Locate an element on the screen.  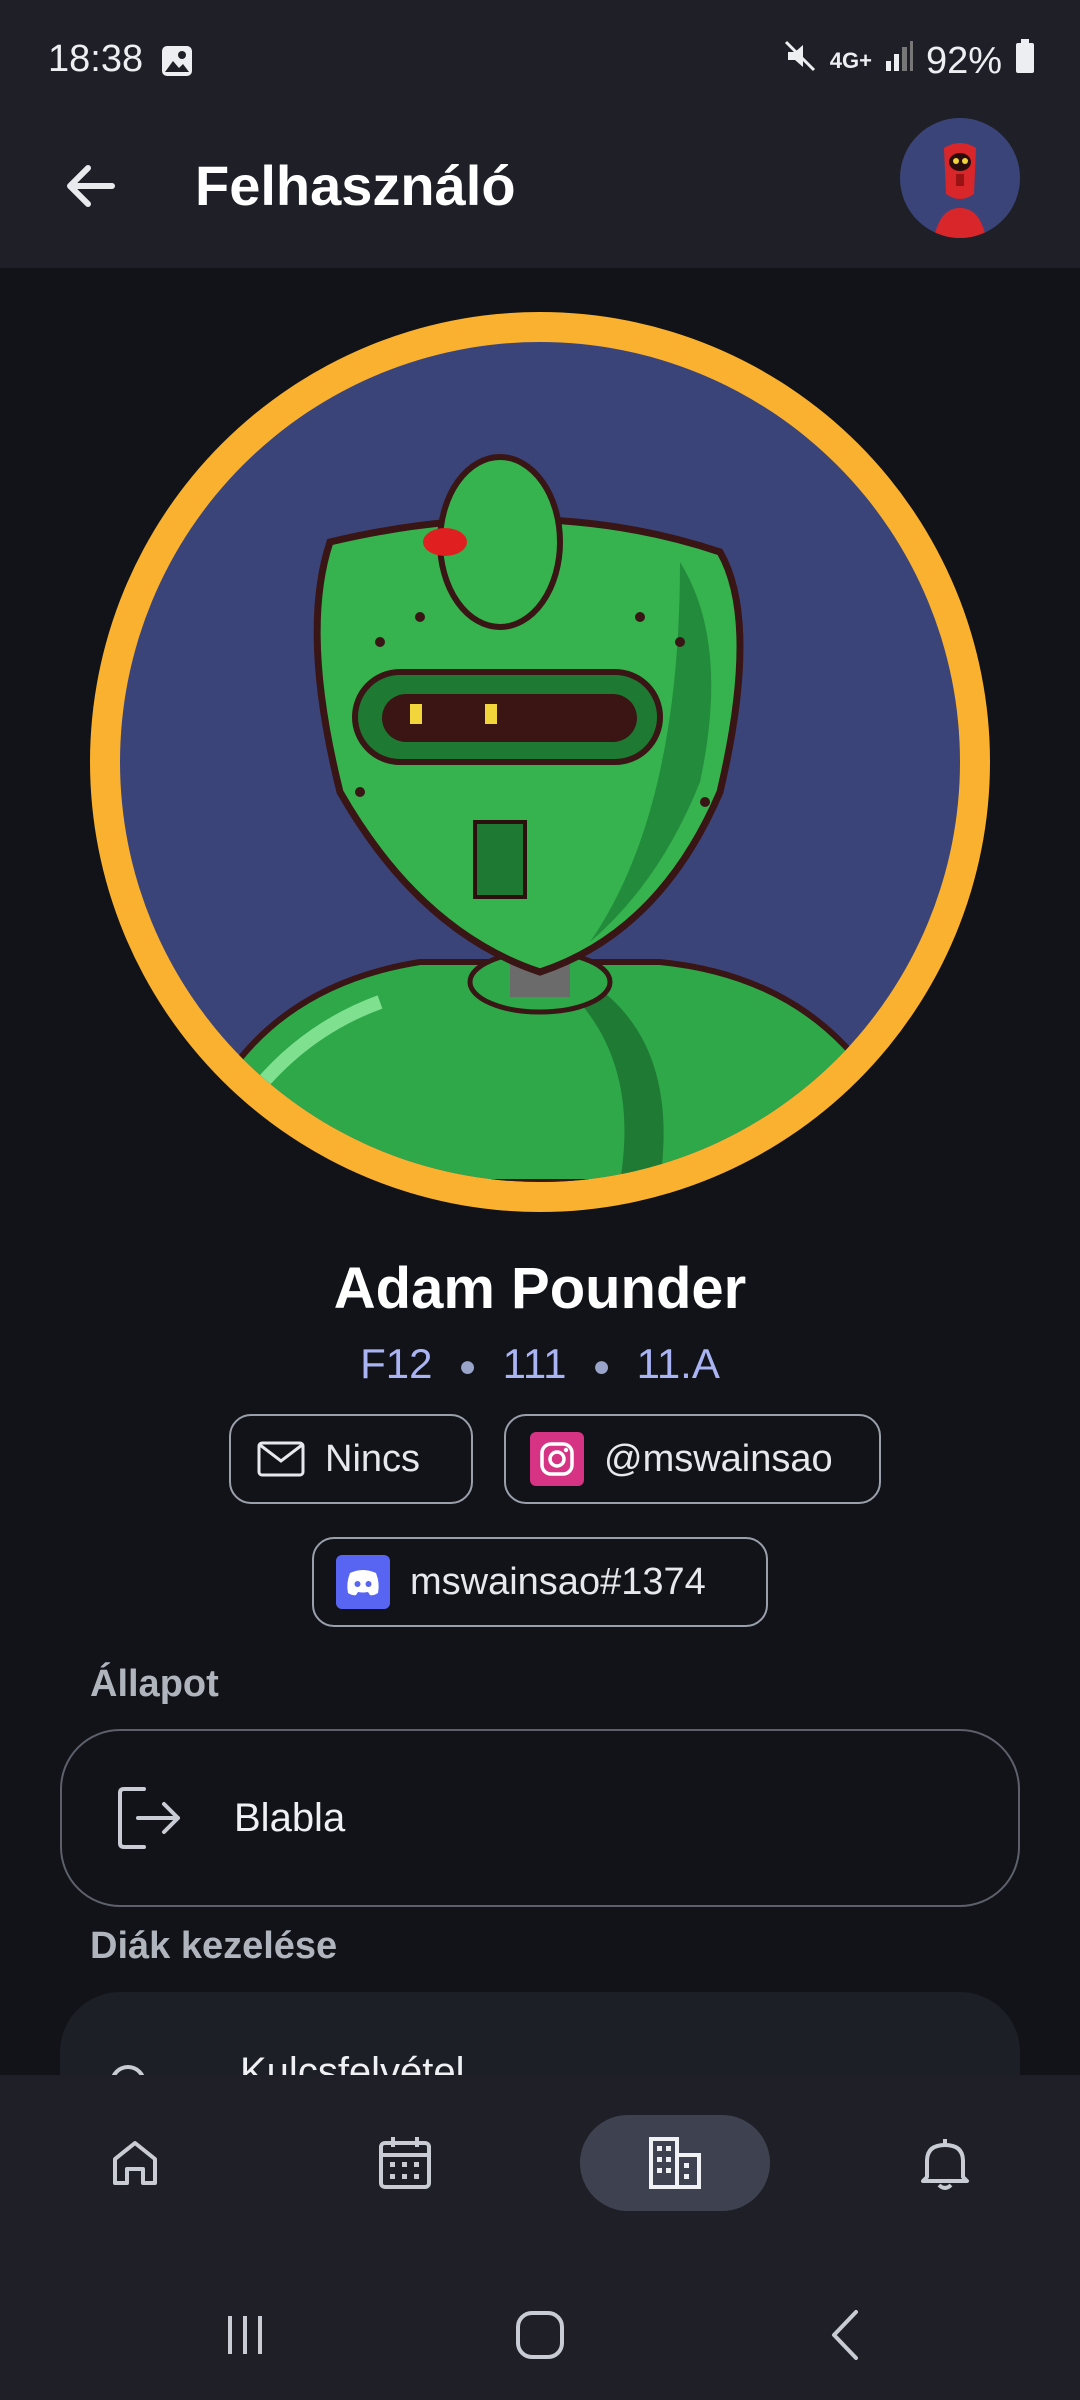
status-card: Blabla is located at coordinates (540, 1818).